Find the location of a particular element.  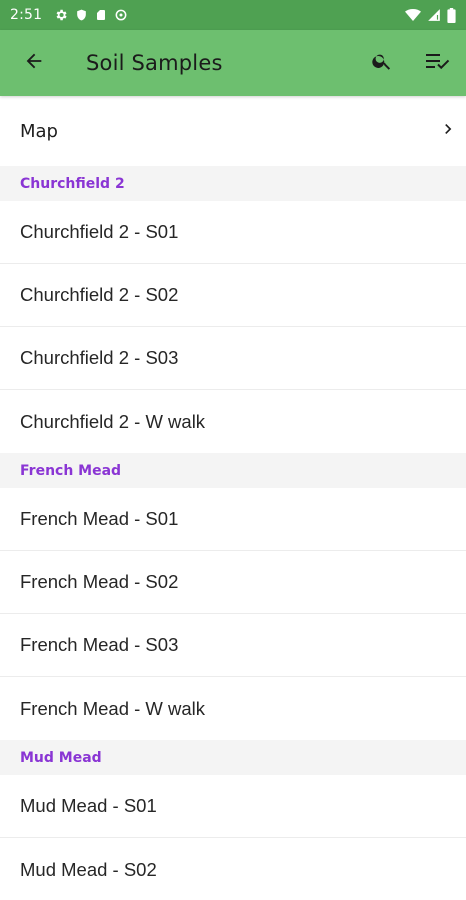

list-item: French Mead - S03 is located at coordinates (233, 645).